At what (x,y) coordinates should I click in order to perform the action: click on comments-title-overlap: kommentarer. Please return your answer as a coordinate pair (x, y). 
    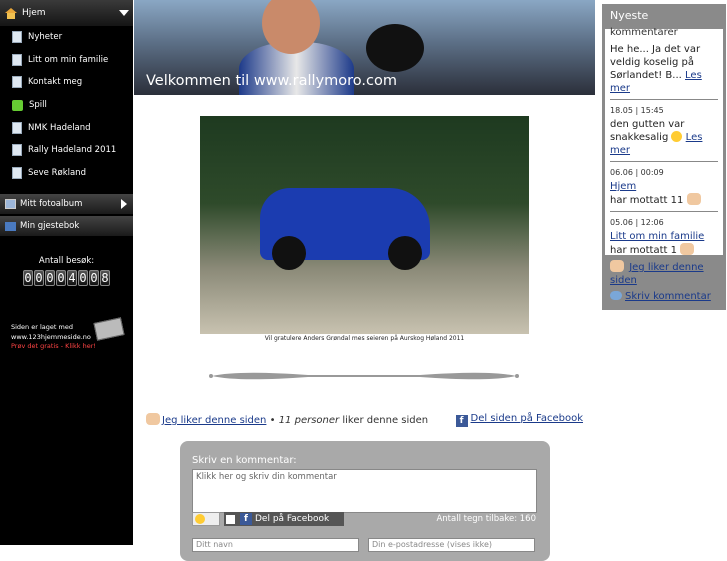
    Looking at the image, I should click on (644, 32).